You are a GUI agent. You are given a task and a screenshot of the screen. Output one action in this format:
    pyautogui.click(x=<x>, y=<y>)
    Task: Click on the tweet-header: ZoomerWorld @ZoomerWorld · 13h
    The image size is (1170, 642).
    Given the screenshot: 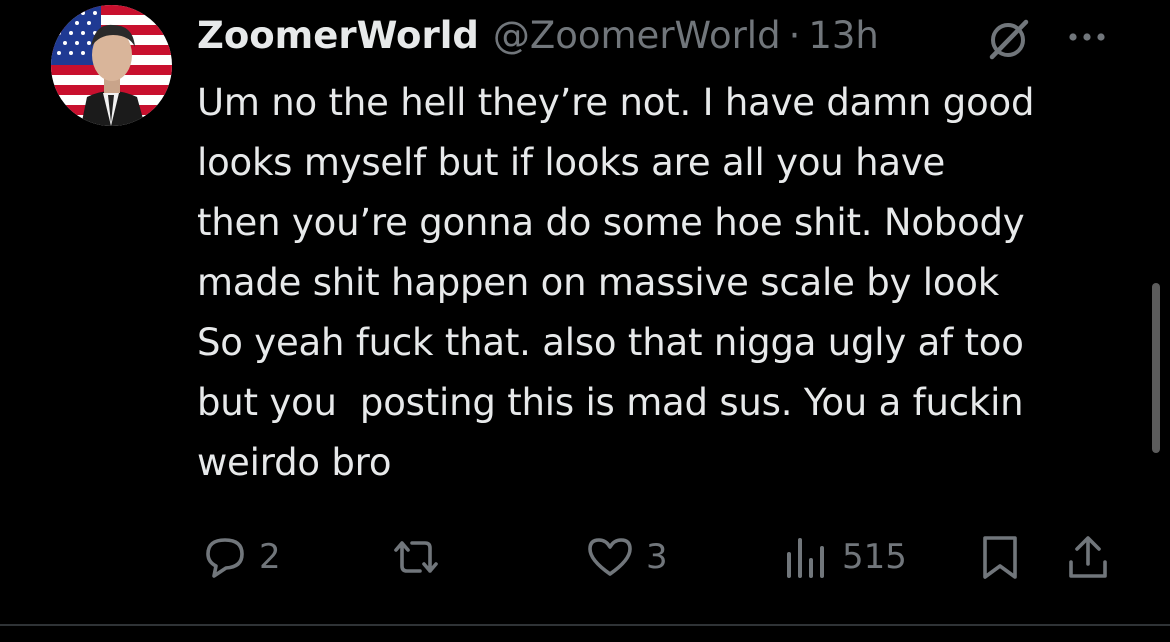 What is the action you would take?
    pyautogui.click(x=538, y=35)
    